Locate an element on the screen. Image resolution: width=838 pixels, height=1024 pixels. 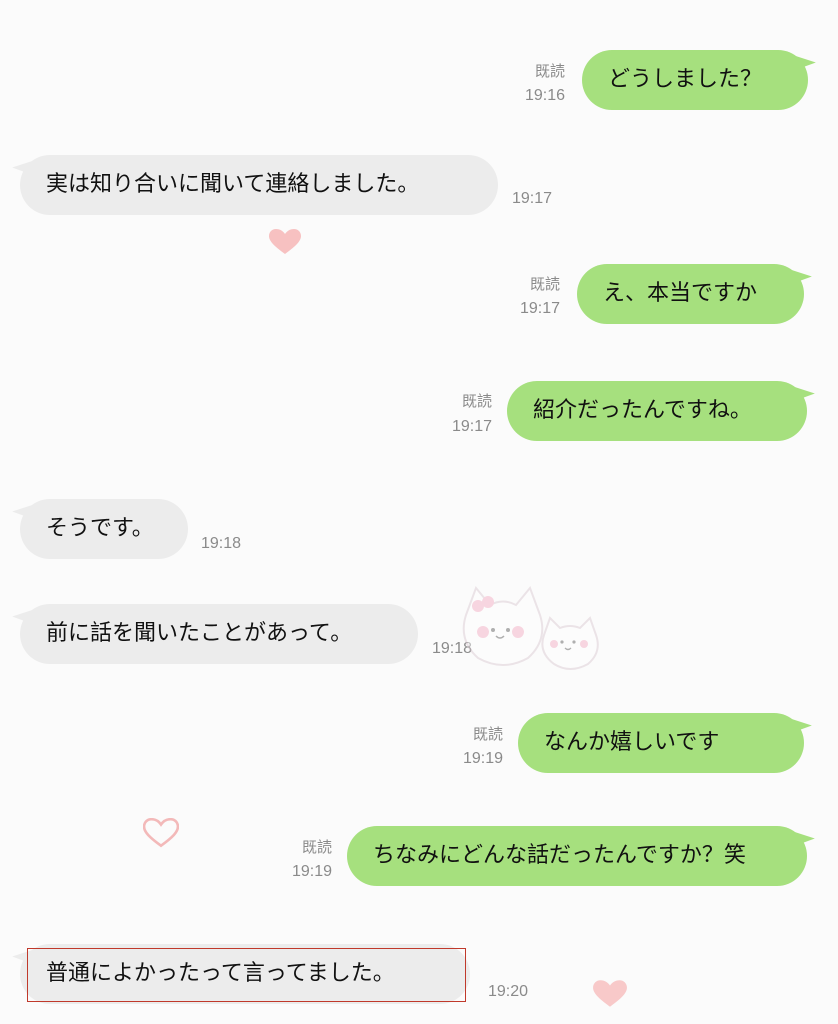
highlight-box is located at coordinates (246, 975).